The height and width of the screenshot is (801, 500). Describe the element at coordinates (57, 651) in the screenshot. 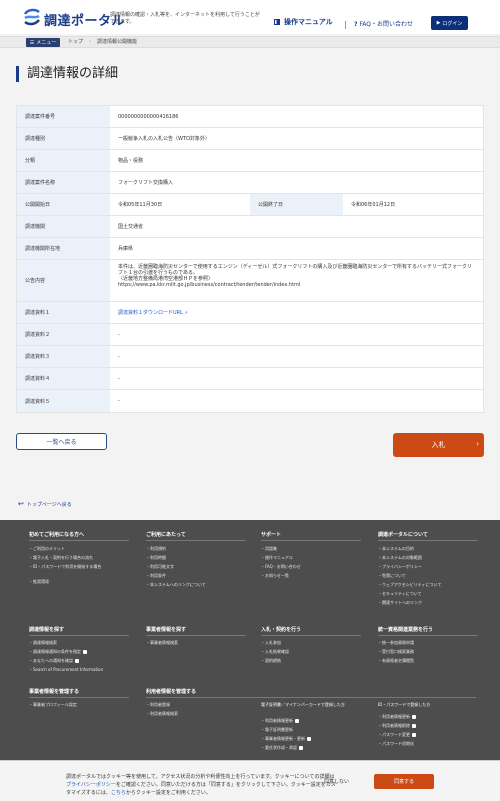

I see `footer-link-label: 調達情報通知の条件を指定` at that location.